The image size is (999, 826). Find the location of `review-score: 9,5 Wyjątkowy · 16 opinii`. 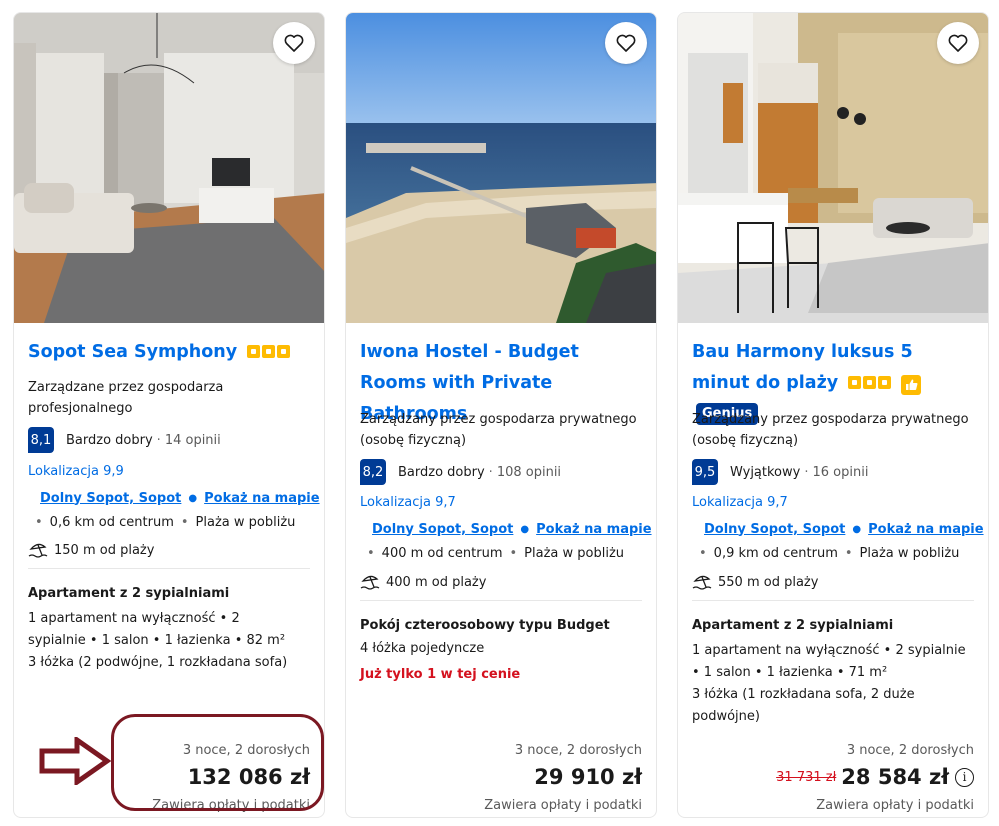

review-score: 9,5 Wyjątkowy · 16 opinii is located at coordinates (833, 472).